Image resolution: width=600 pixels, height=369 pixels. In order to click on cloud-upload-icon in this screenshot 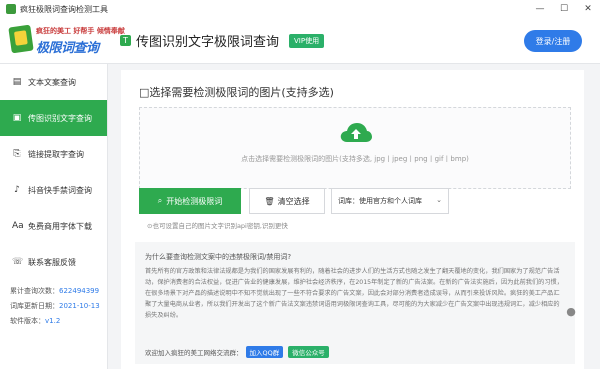, I will do `click(356, 132)`.